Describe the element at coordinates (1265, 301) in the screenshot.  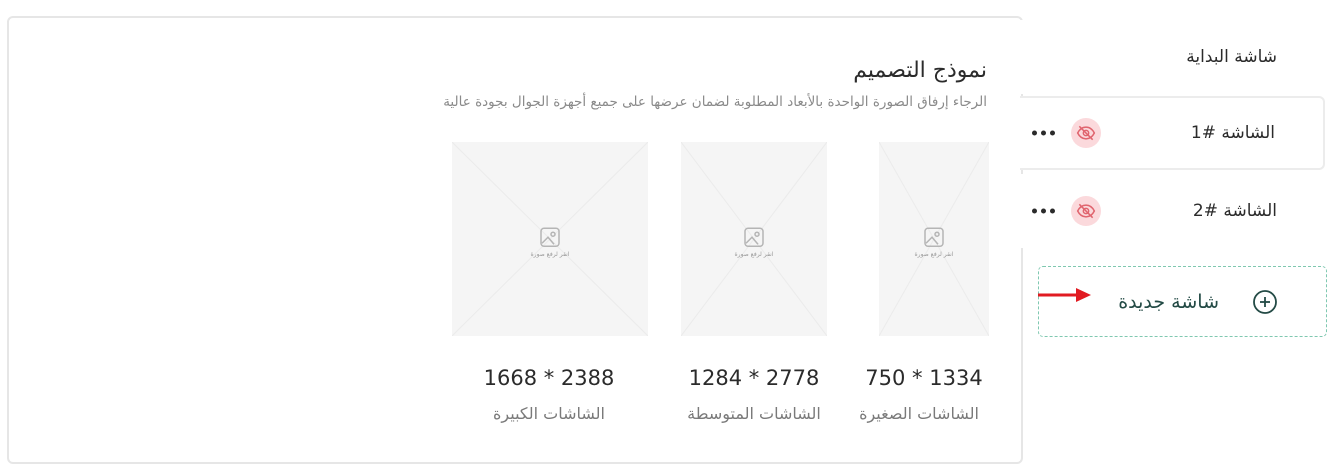
I see `plus-circle-icon` at that location.